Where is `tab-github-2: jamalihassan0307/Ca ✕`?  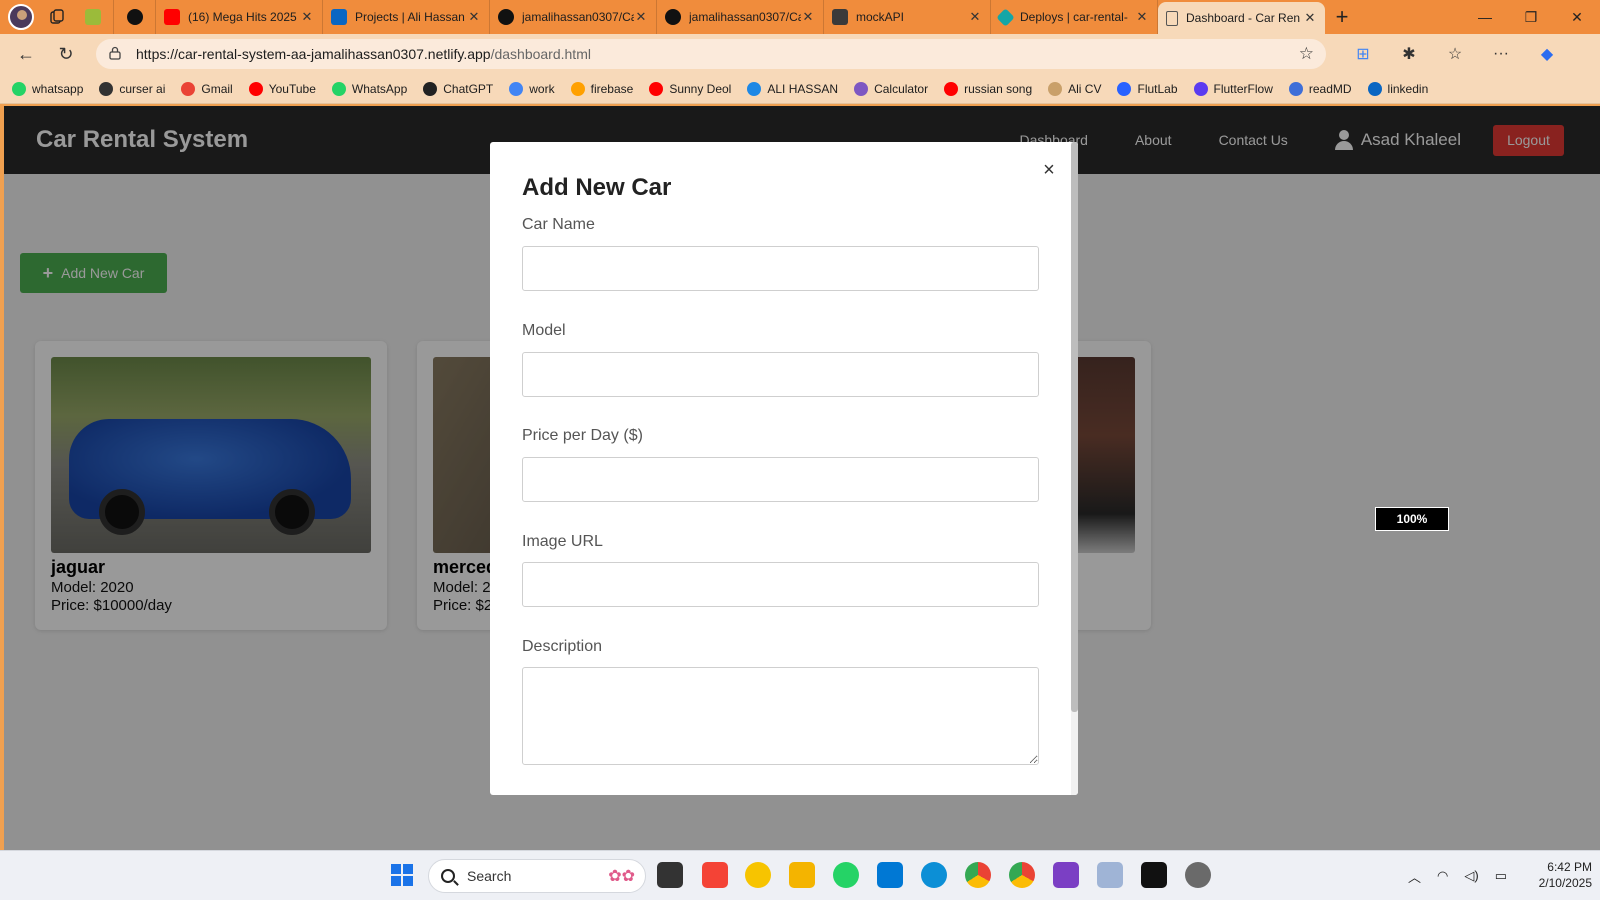 tab-github-2: jamalihassan0307/Ca ✕ is located at coordinates (740, 17).